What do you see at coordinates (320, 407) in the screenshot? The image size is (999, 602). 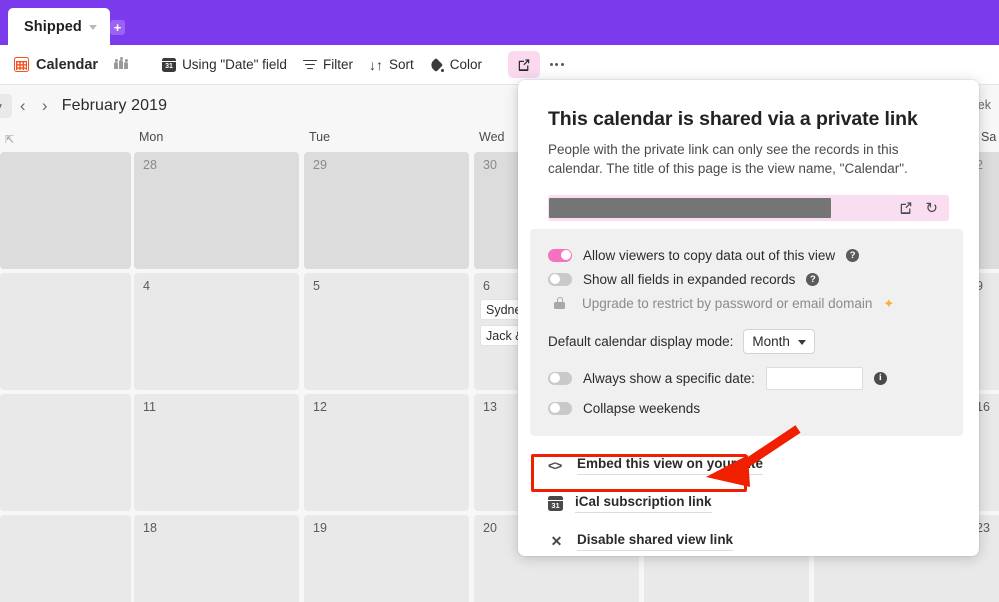 I see `day-number: 12` at bounding box center [320, 407].